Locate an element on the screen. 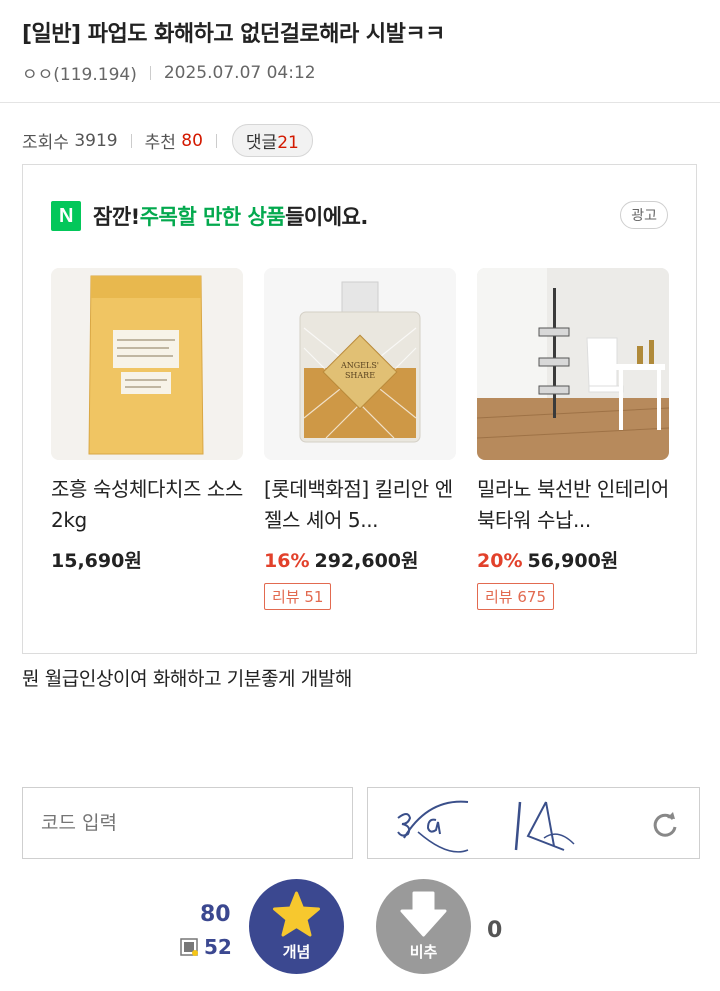 This screenshot has height=991, width=720. refresh-icon is located at coordinates (665, 824).